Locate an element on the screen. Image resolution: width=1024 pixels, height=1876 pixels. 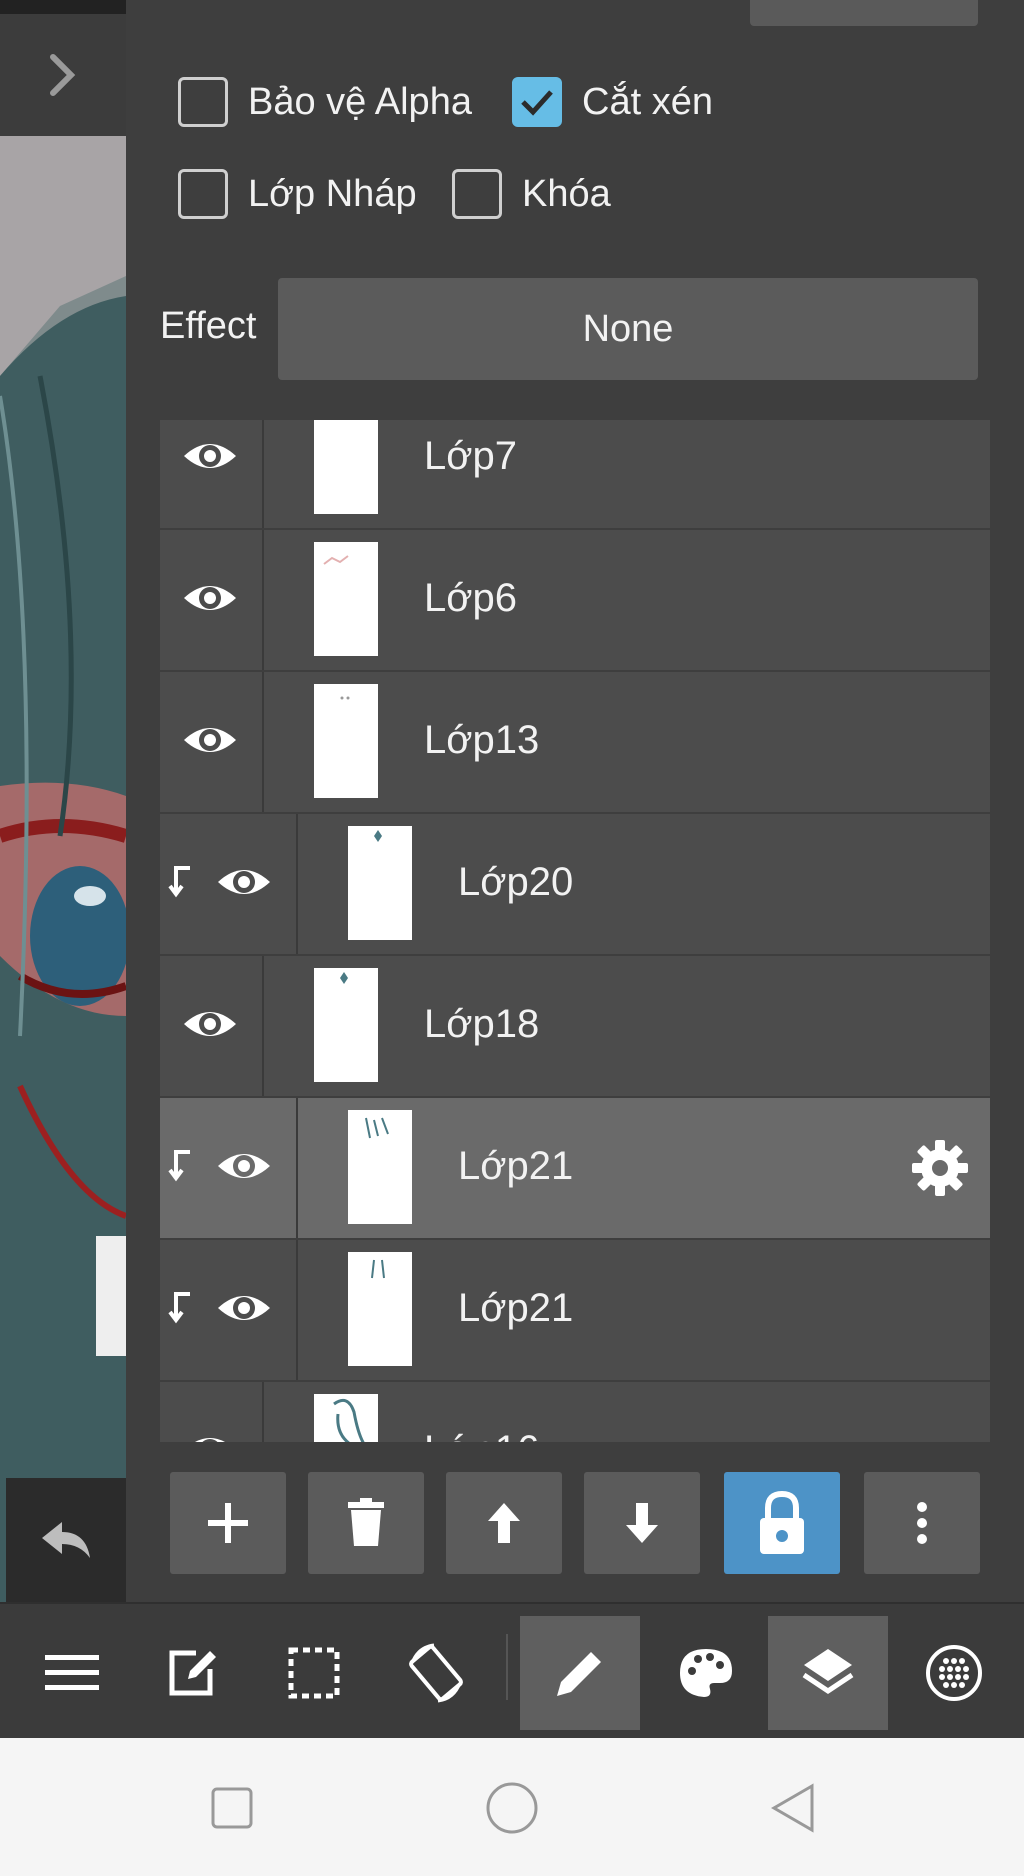
layers-icon is located at coordinates (828, 1672).